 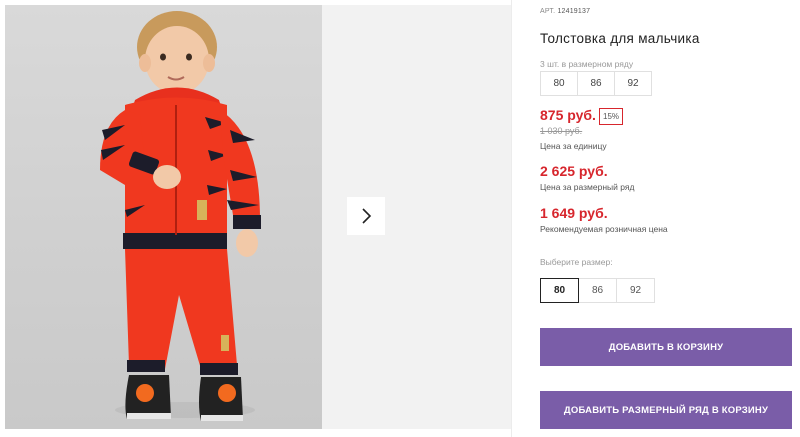 I want to click on pack-size-list: 80 86 92, so click(x=596, y=83).